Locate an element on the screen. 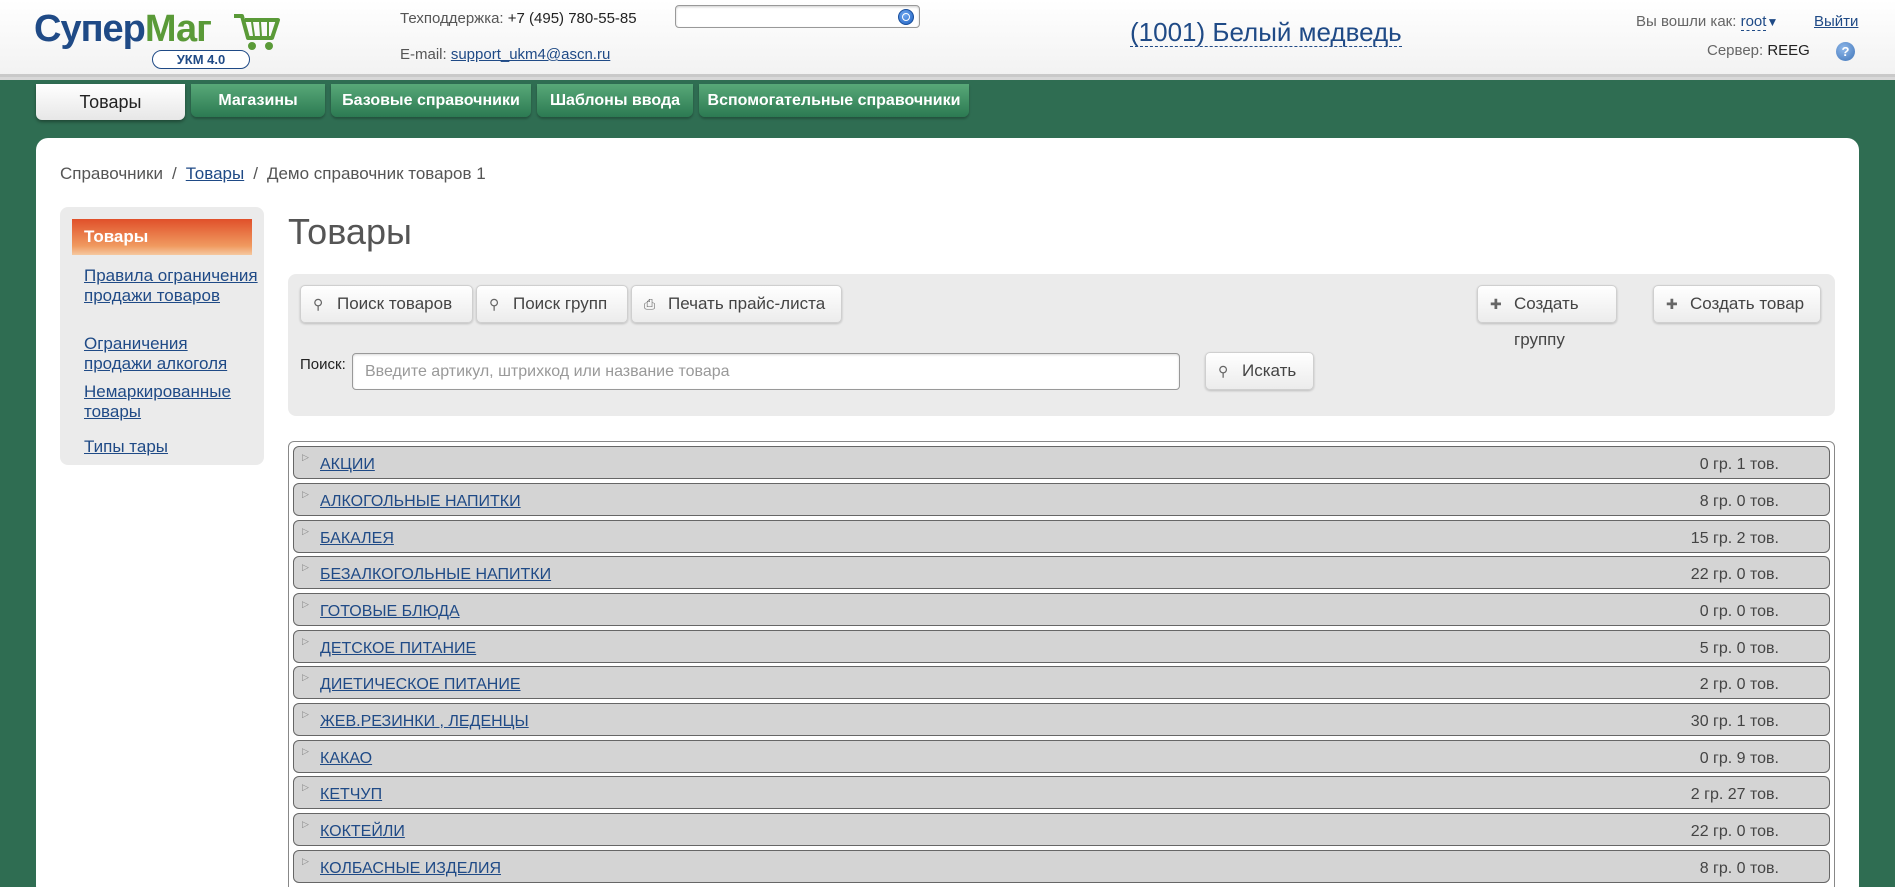  sidebar-item-unmarked-goods: Немаркированные товары is located at coordinates (171, 402).